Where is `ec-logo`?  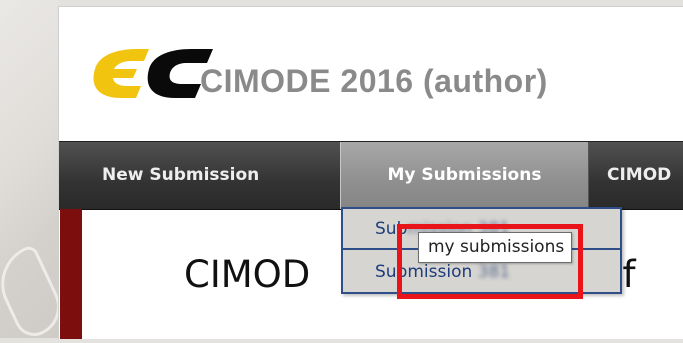 ec-logo is located at coordinates (153, 73).